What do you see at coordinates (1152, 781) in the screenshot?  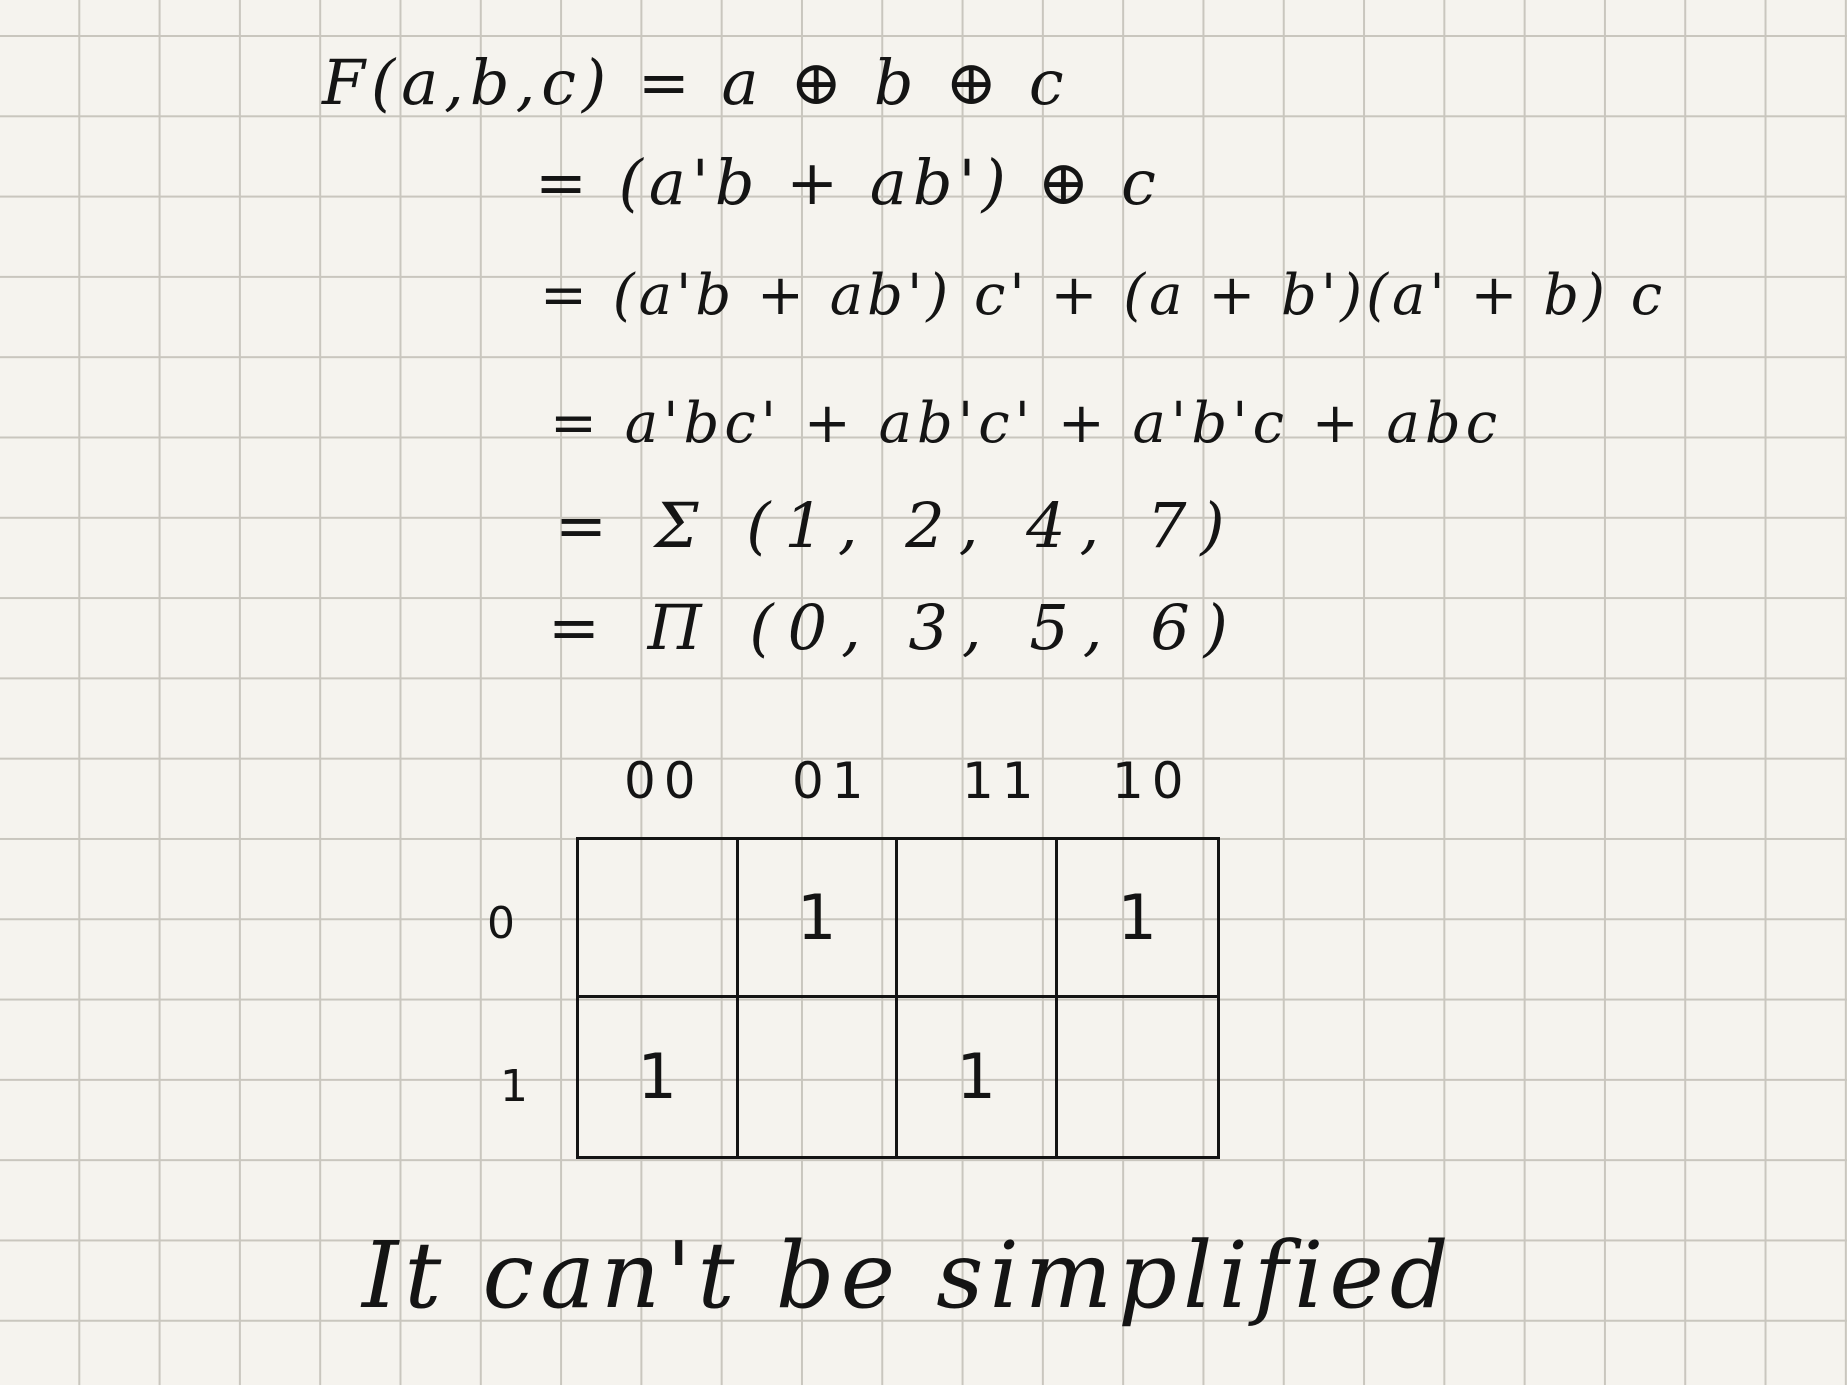 I see `kmap-col-label-10: 10` at bounding box center [1152, 781].